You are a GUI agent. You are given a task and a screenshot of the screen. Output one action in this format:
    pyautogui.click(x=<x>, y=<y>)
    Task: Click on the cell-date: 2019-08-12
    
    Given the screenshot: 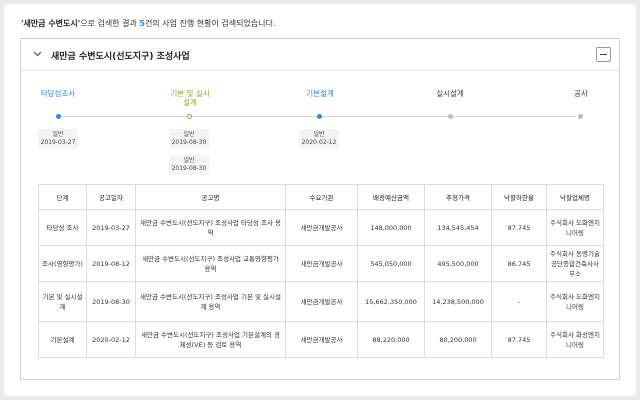 What is the action you would take?
    pyautogui.click(x=111, y=263)
    